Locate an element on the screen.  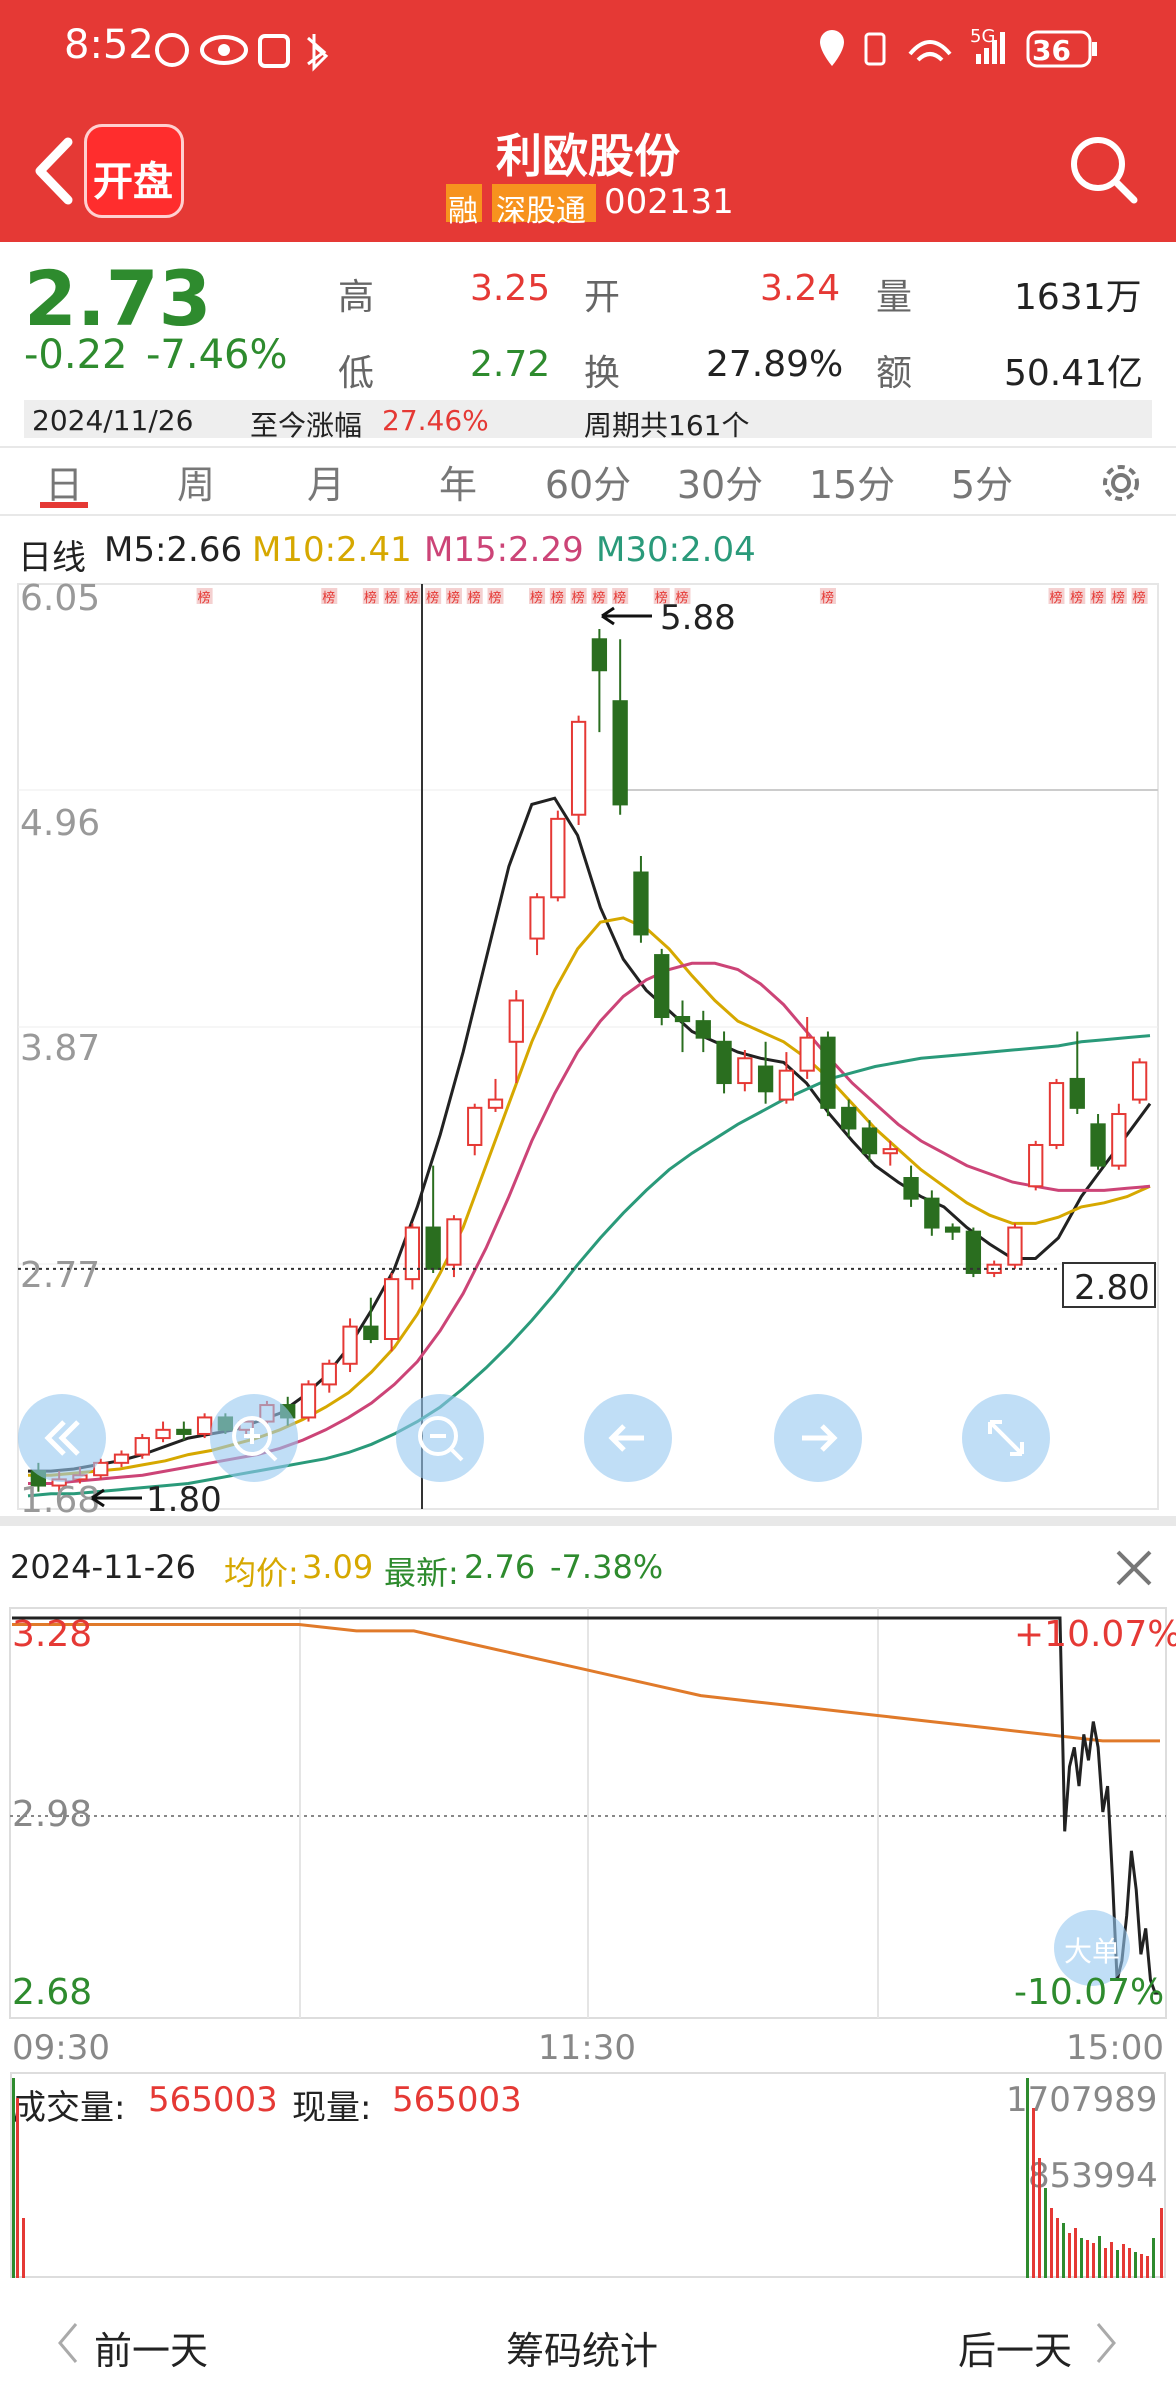
sz-connect-tag: 深股通 is located at coordinates (544, 206).